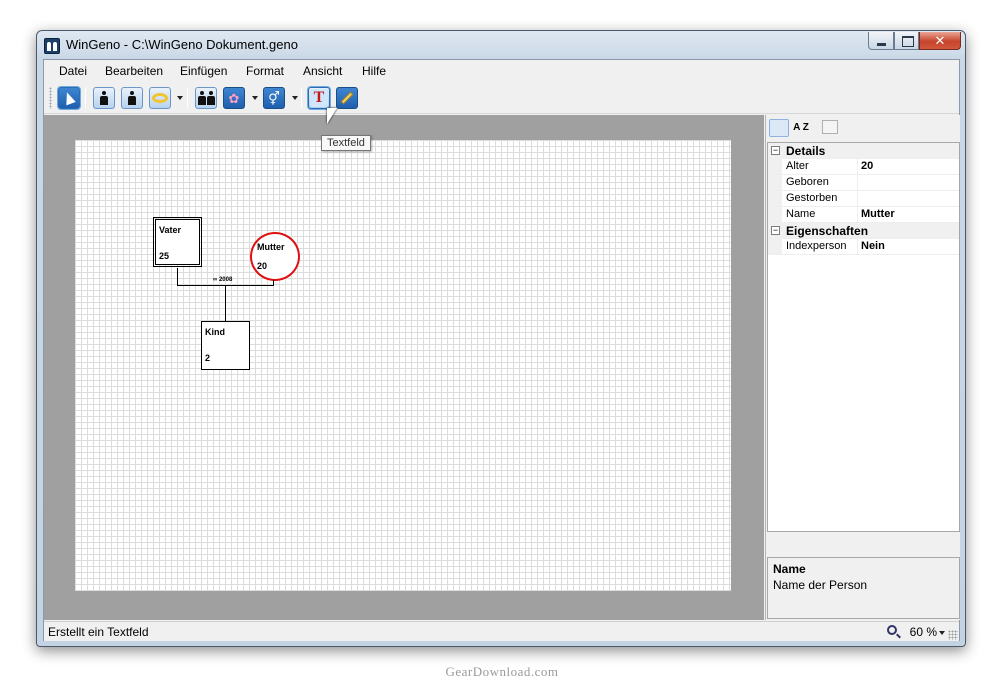 This screenshot has height=680, width=1004. Describe the element at coordinates (892, 630) in the screenshot. I see `zoom-icon` at that location.